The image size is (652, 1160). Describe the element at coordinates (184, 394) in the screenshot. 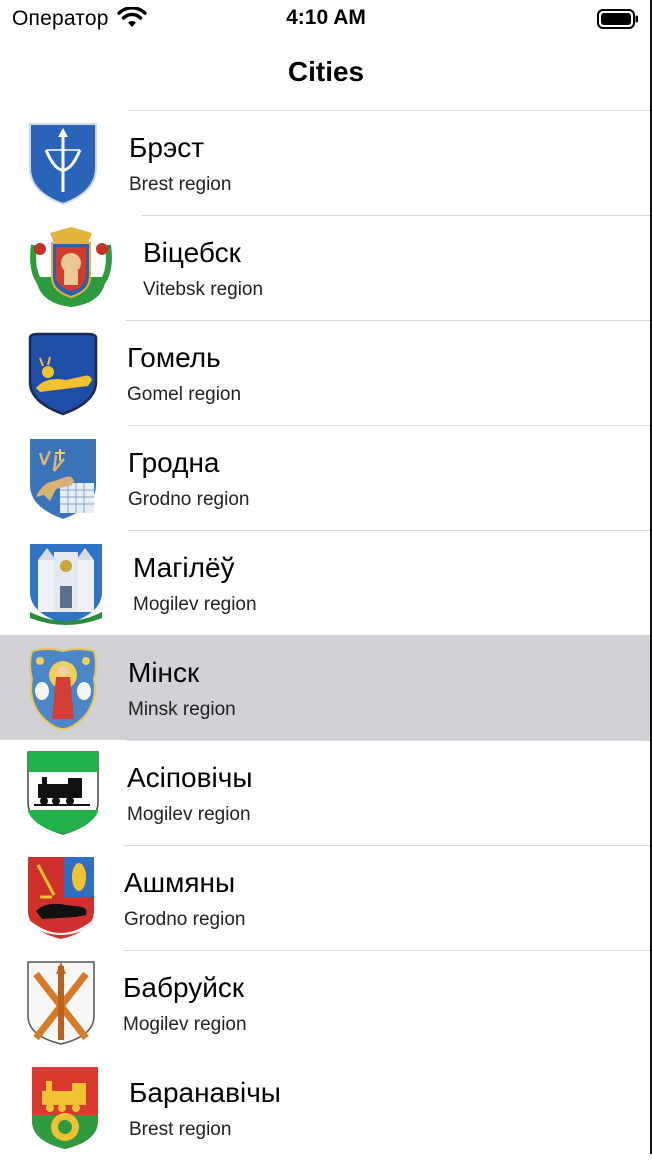

I see `city-region: Gomel region` at that location.